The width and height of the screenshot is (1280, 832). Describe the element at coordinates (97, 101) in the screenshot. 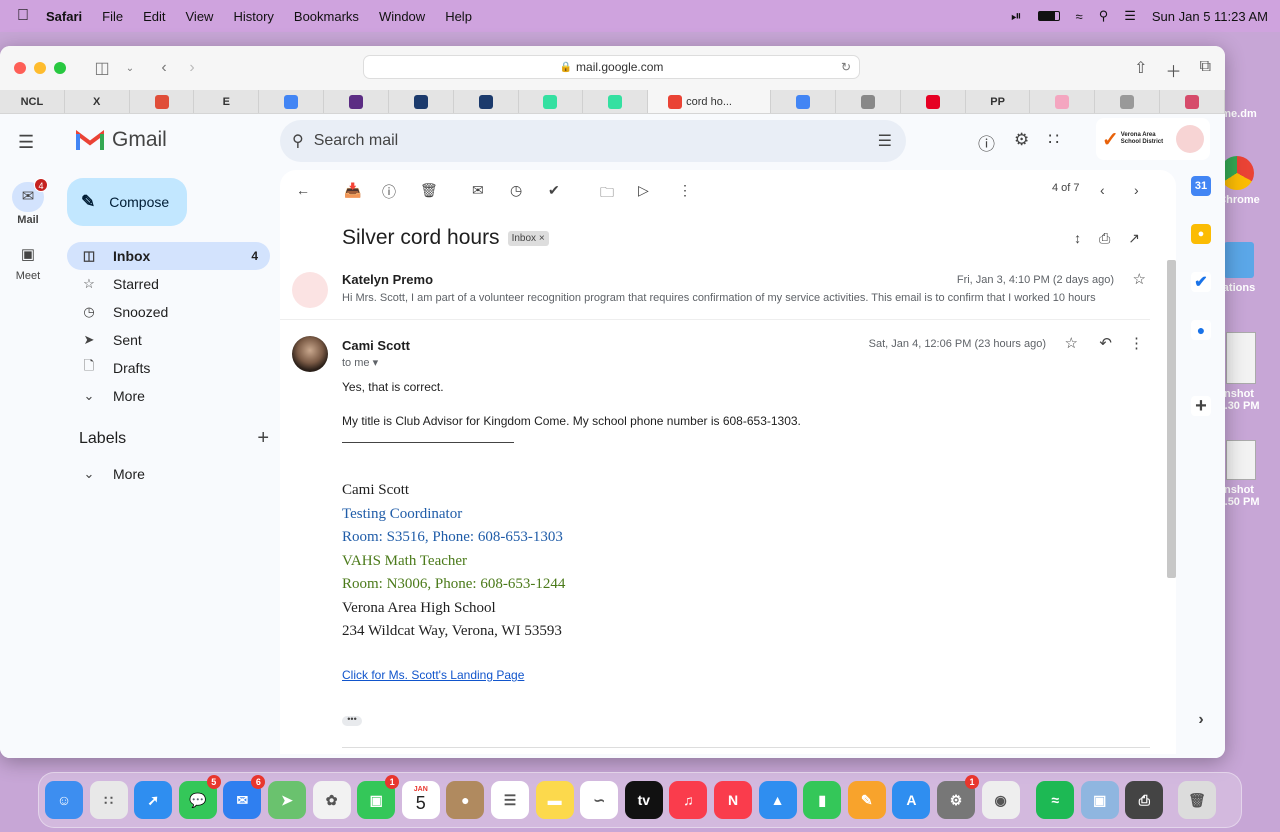

I see `browser-tab: X` at that location.